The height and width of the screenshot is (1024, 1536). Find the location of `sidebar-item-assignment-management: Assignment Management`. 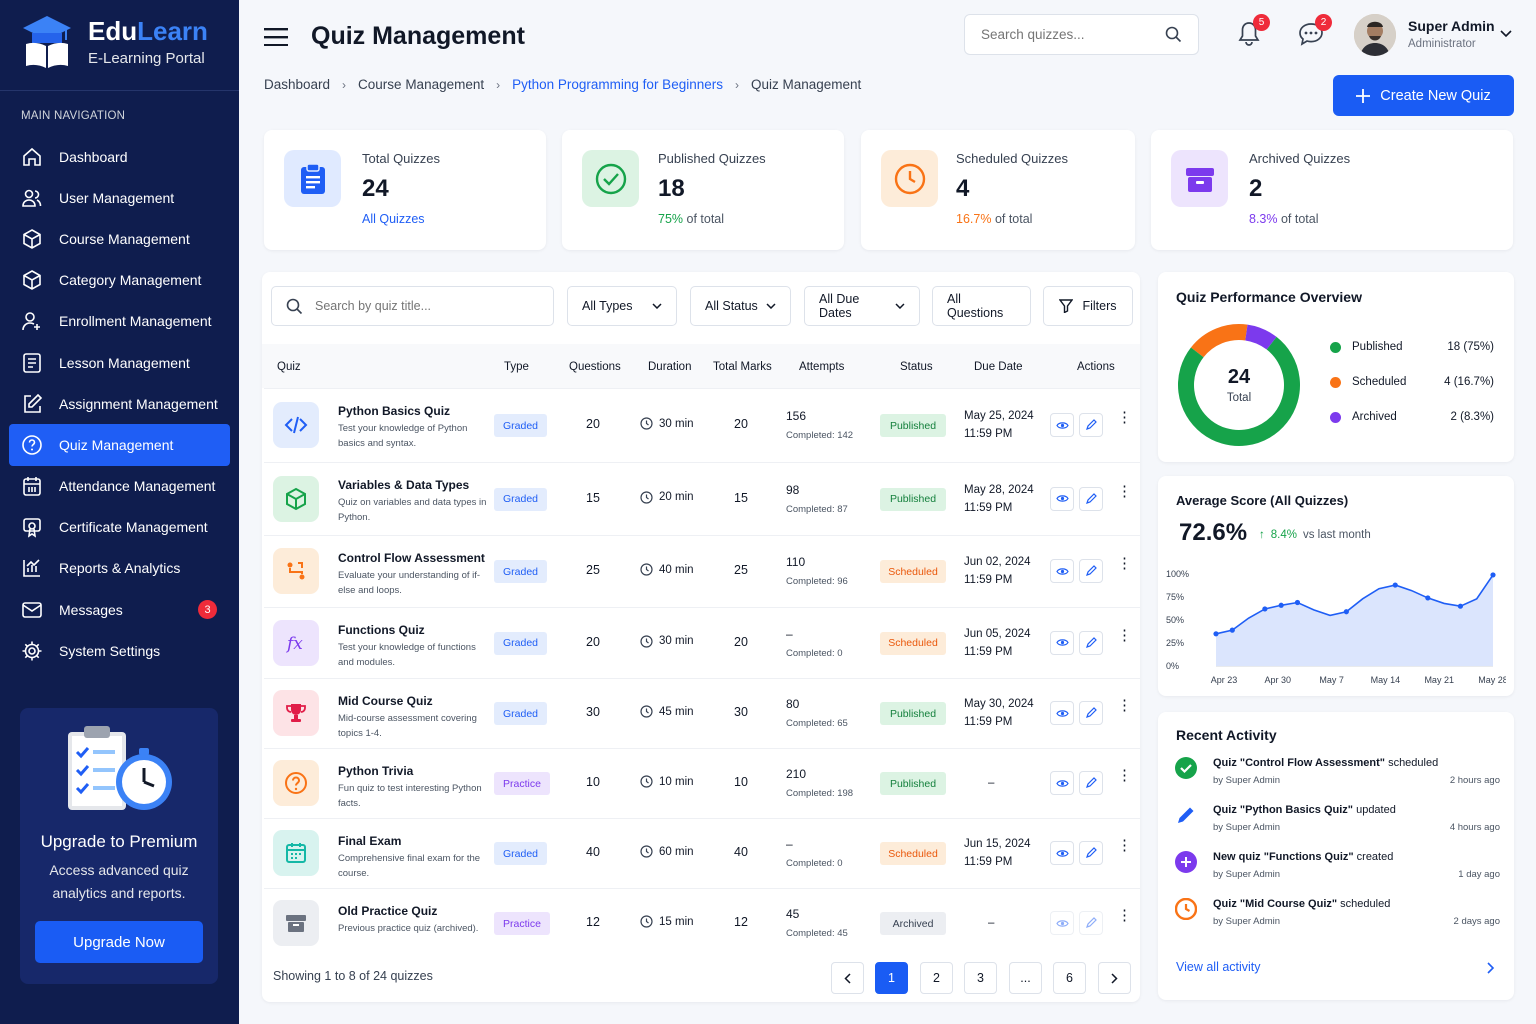

sidebar-item-assignment-management: Assignment Management is located at coordinates (119, 403).